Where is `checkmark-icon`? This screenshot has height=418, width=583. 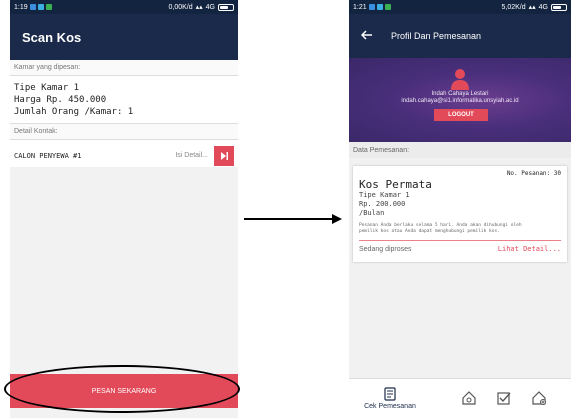 checkmark-icon is located at coordinates (504, 398).